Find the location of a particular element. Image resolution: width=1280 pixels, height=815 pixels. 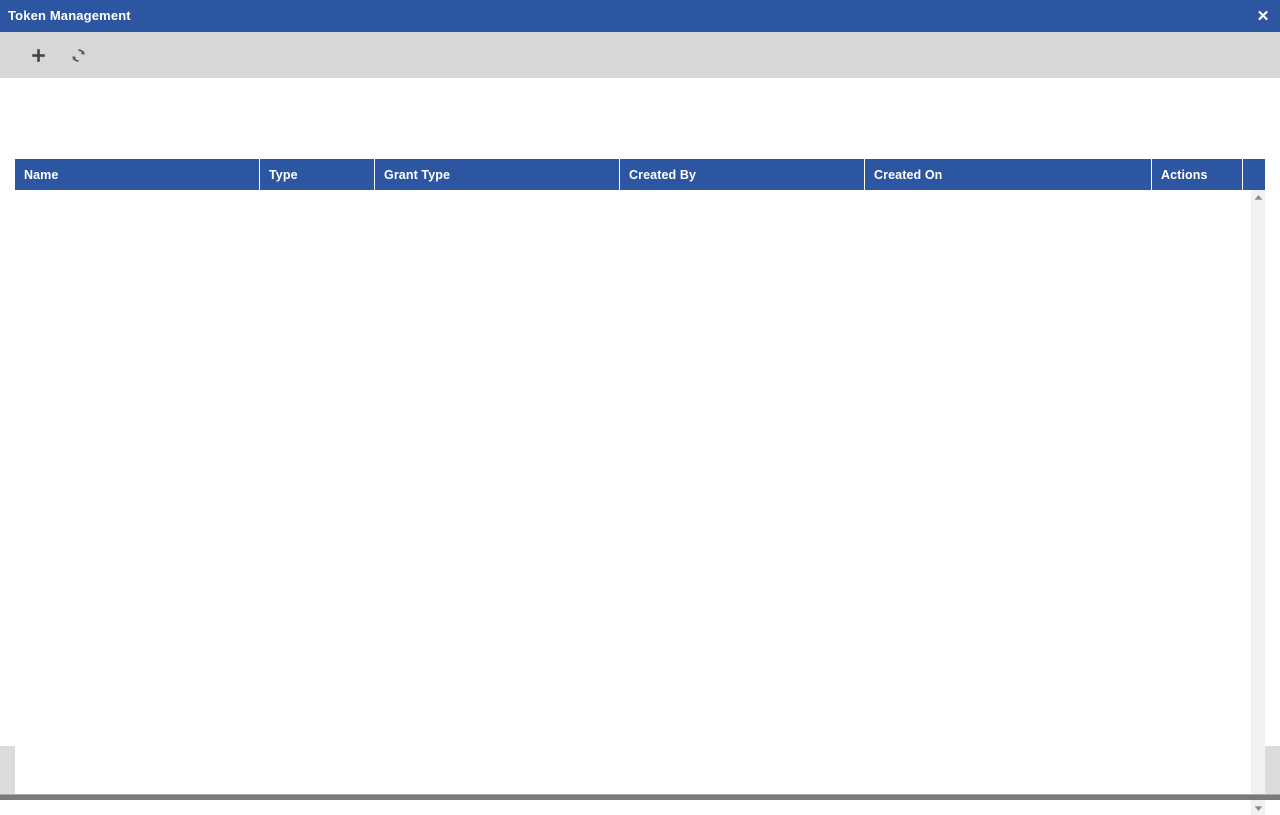

column-header-filler is located at coordinates (1254, 174).